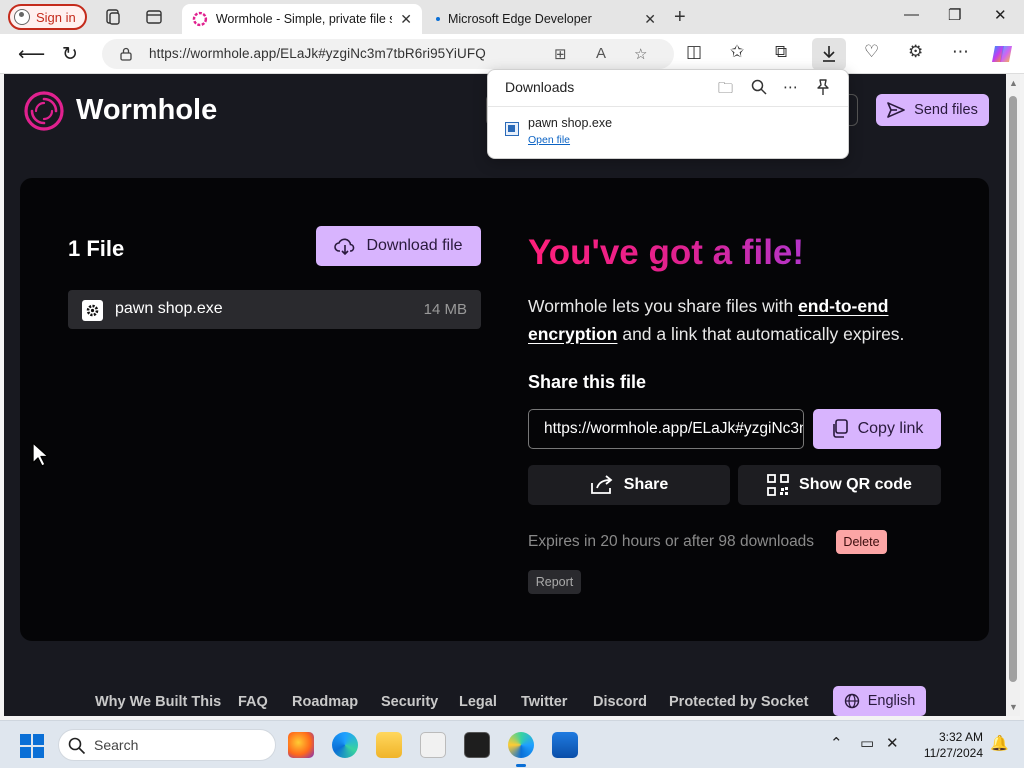 The width and height of the screenshot is (1024, 768). What do you see at coordinates (433, 745) in the screenshot?
I see `app-icon` at bounding box center [433, 745].